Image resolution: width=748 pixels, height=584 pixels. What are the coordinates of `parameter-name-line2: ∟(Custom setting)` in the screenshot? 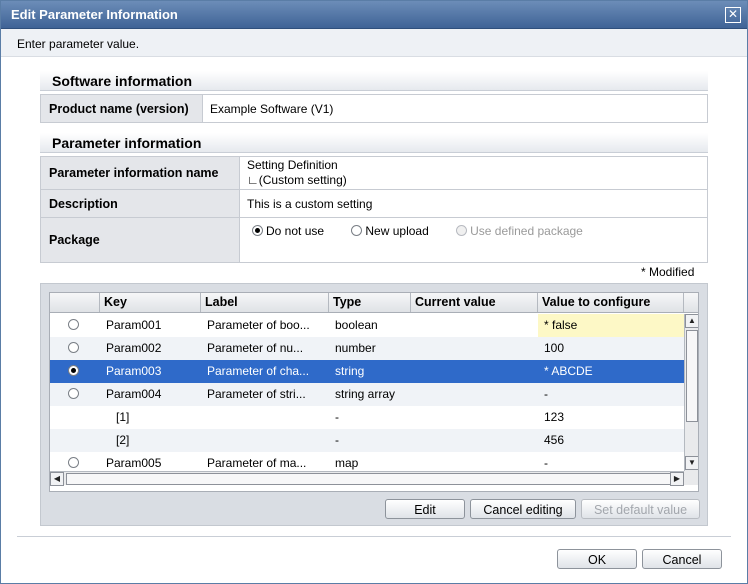 It's located at (297, 180).